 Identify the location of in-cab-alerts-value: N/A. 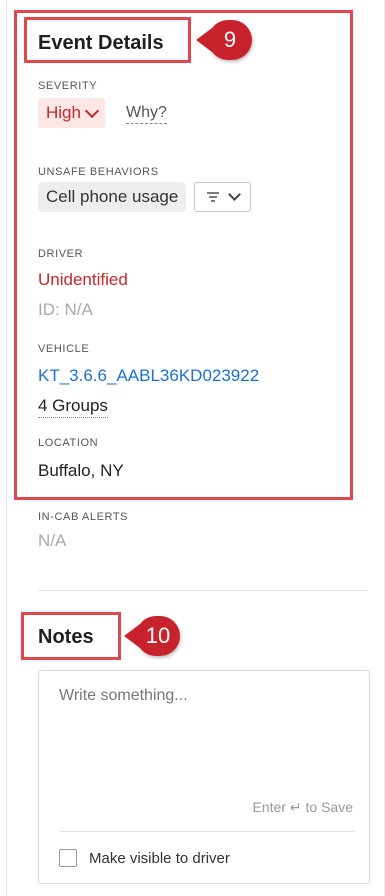
(52, 540).